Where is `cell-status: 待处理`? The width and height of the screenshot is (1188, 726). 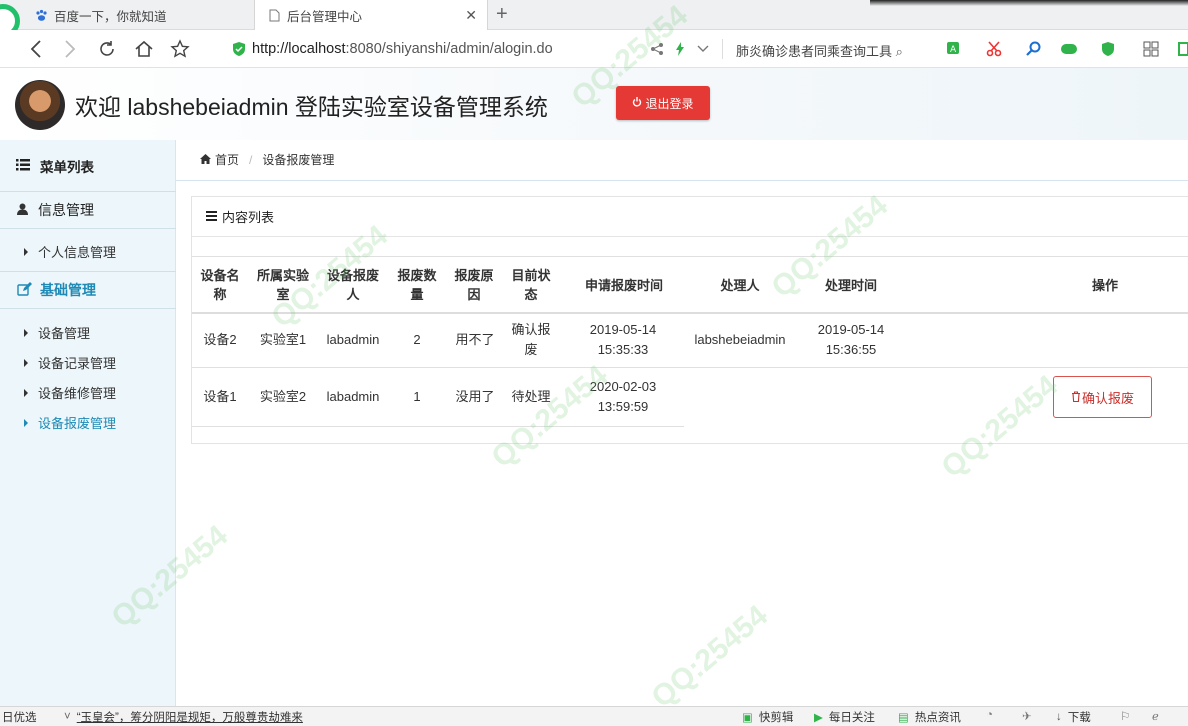
cell-status: 待处理 is located at coordinates (531, 396).